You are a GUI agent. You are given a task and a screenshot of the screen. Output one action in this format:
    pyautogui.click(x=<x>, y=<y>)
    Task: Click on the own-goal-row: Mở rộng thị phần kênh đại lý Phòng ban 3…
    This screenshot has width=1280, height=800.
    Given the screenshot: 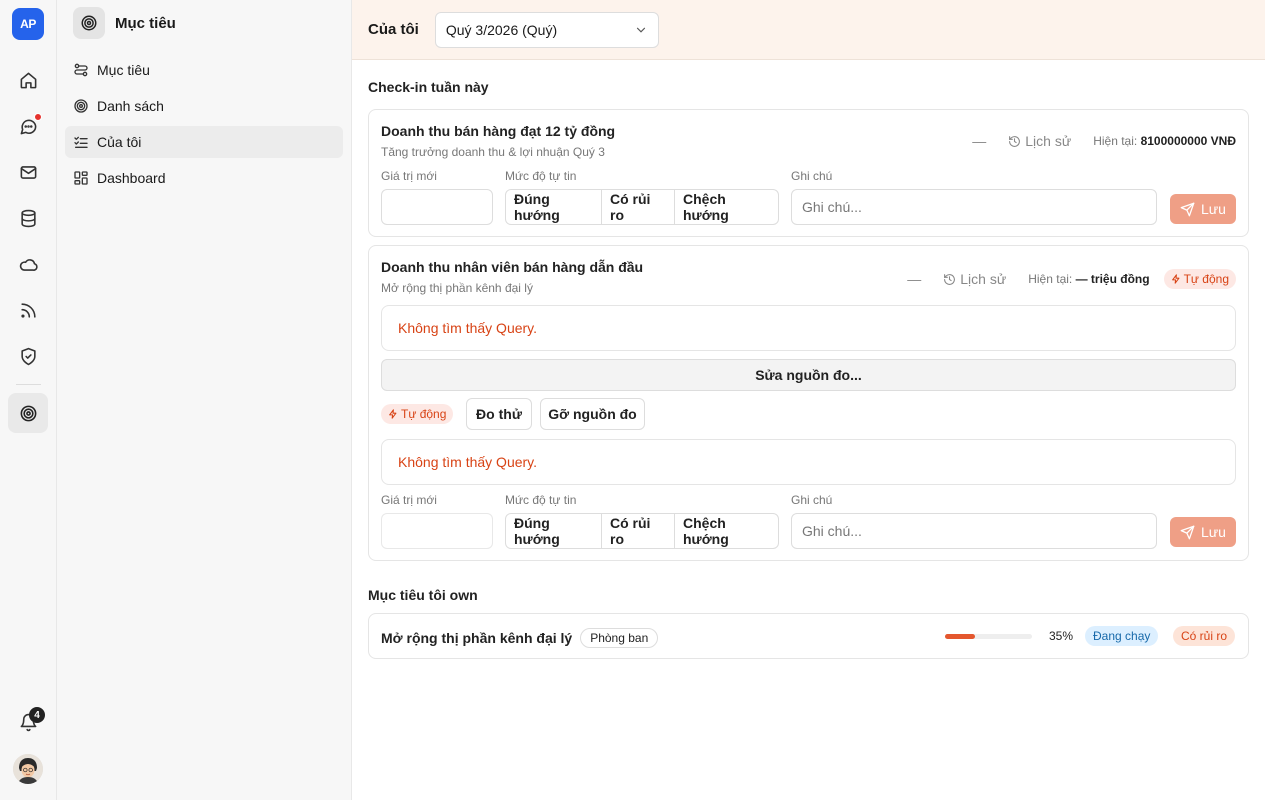 What is the action you would take?
    pyautogui.click(x=808, y=636)
    